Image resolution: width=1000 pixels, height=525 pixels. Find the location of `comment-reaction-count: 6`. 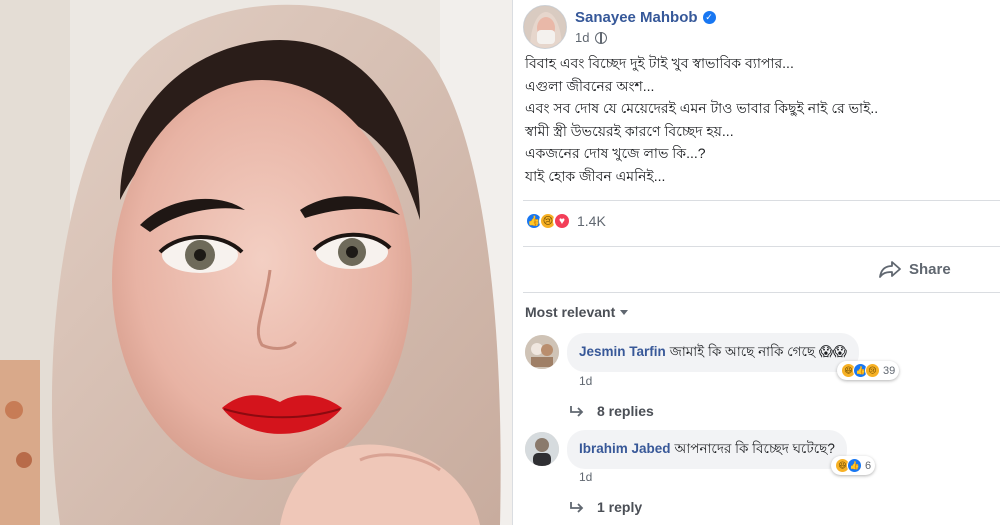

comment-reaction-count: 6 is located at coordinates (868, 465).